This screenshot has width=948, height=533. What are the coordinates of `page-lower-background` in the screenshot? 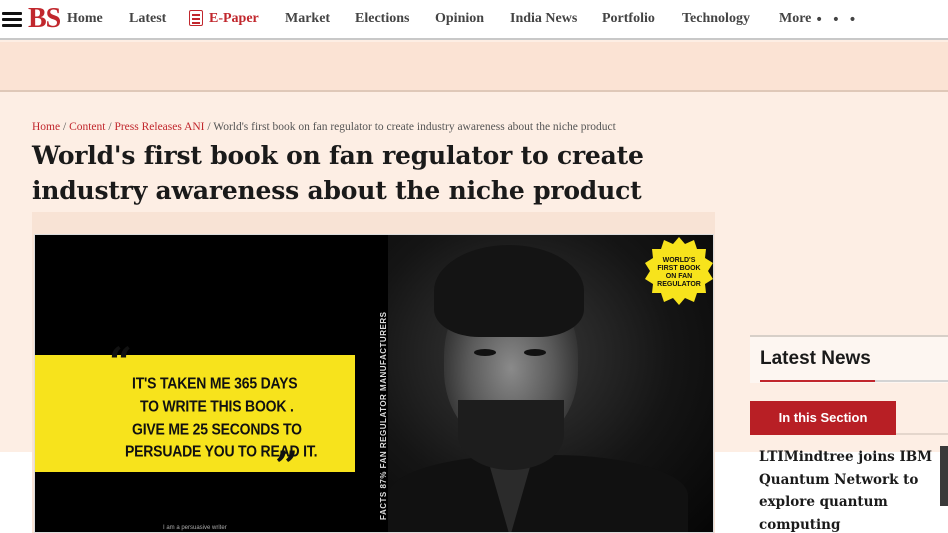 It's located at (17, 492).